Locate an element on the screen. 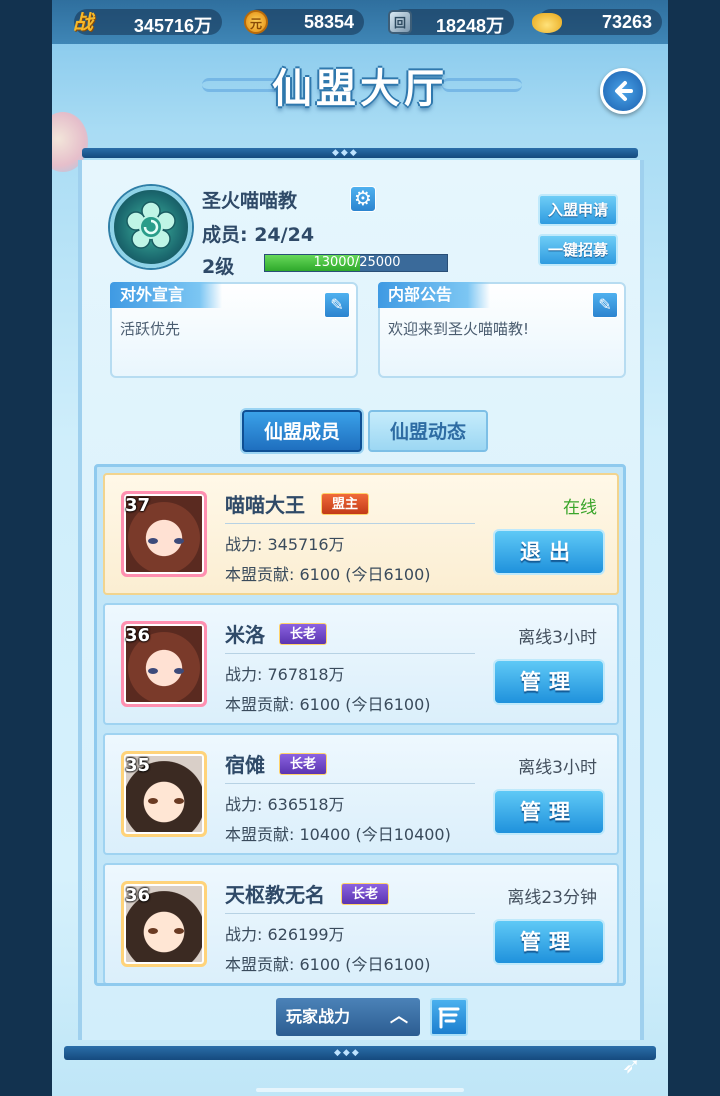 The height and width of the screenshot is (1096, 720). filter-button is located at coordinates (449, 1017).